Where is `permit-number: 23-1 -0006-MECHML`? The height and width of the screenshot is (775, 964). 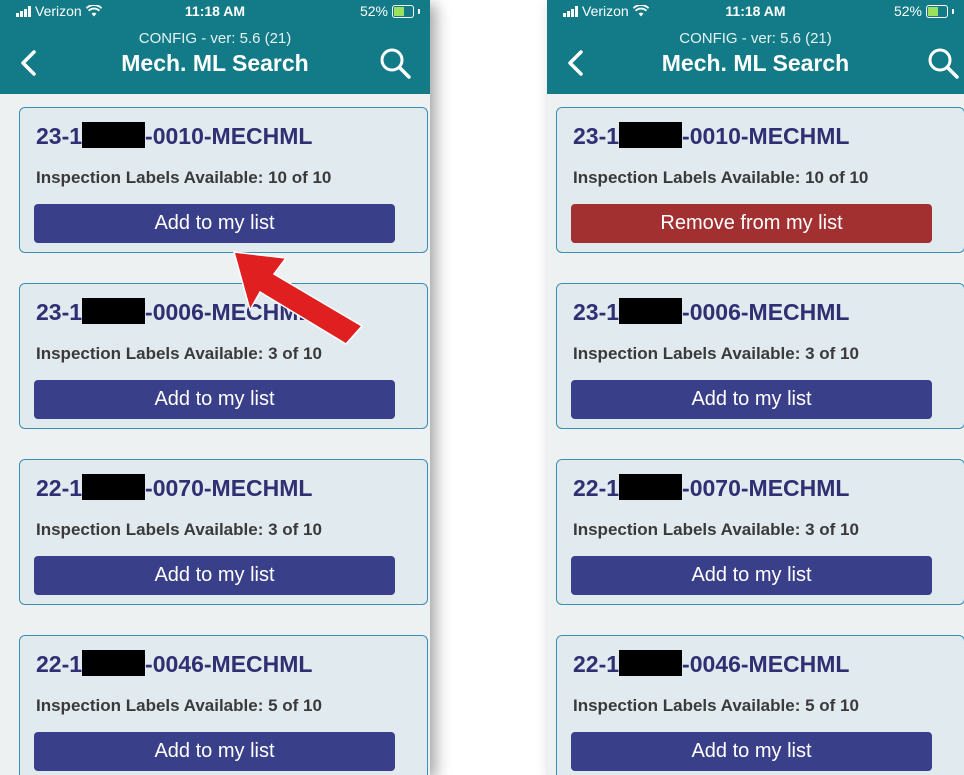 permit-number: 23-1 -0006-MECHML is located at coordinates (711, 312).